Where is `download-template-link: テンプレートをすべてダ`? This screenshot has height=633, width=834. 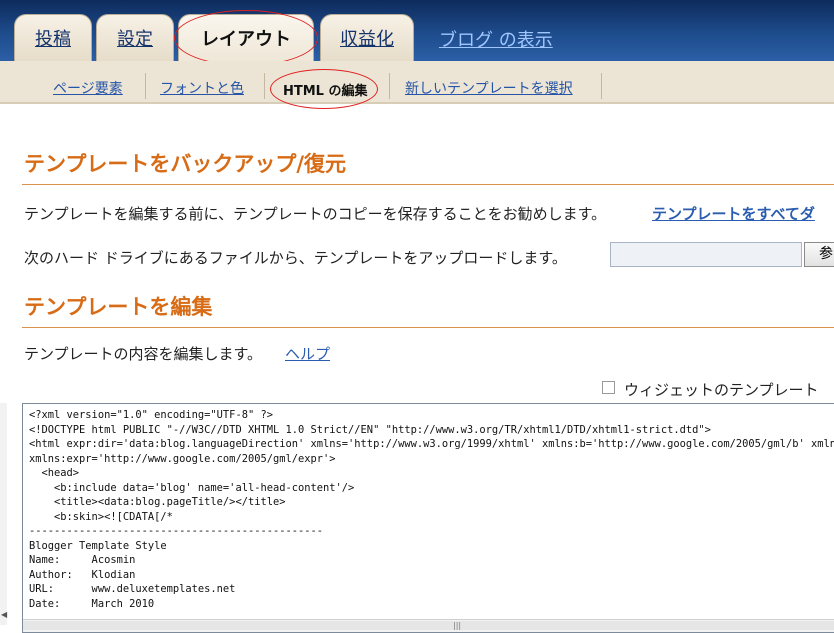 download-template-link: テンプレートをすべてダ is located at coordinates (733, 213).